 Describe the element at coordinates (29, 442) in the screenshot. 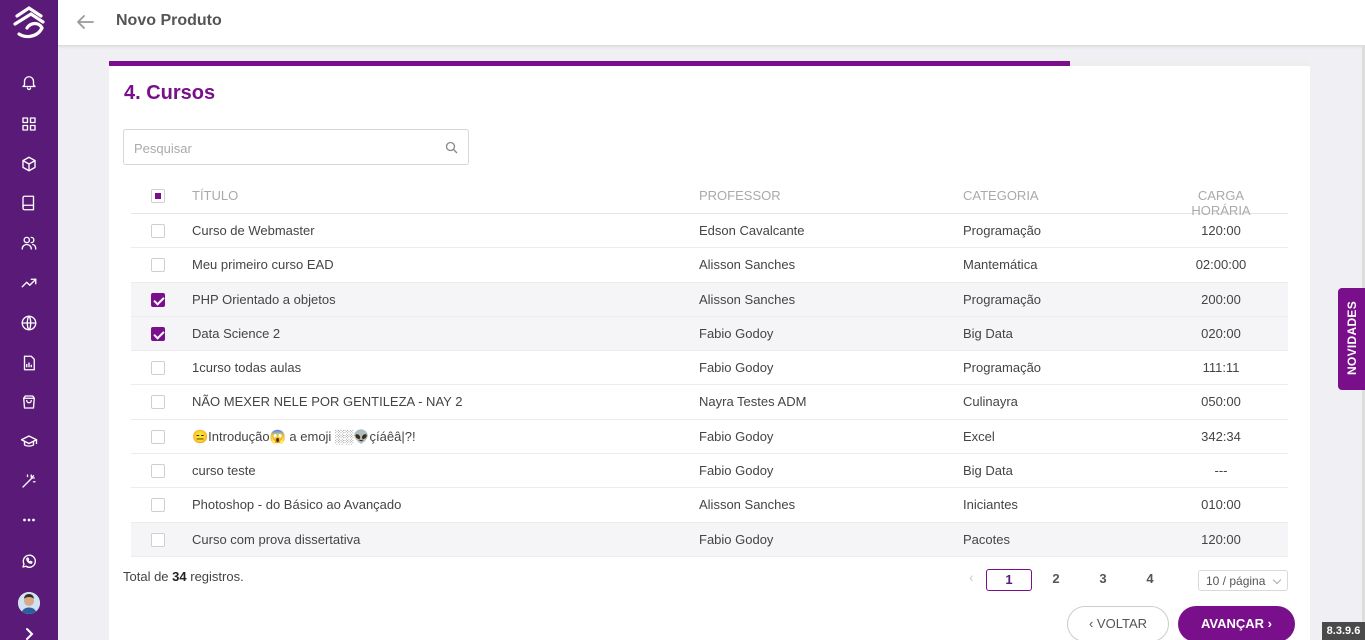

I see `graduation-cap-icon` at that location.